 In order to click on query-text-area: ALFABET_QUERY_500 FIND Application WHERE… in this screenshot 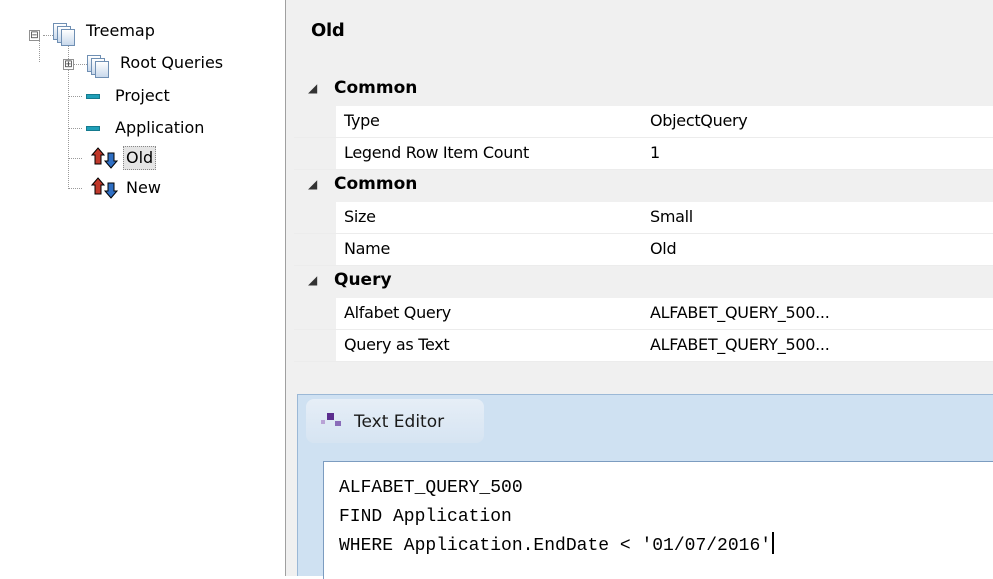, I will do `click(658, 520)`.